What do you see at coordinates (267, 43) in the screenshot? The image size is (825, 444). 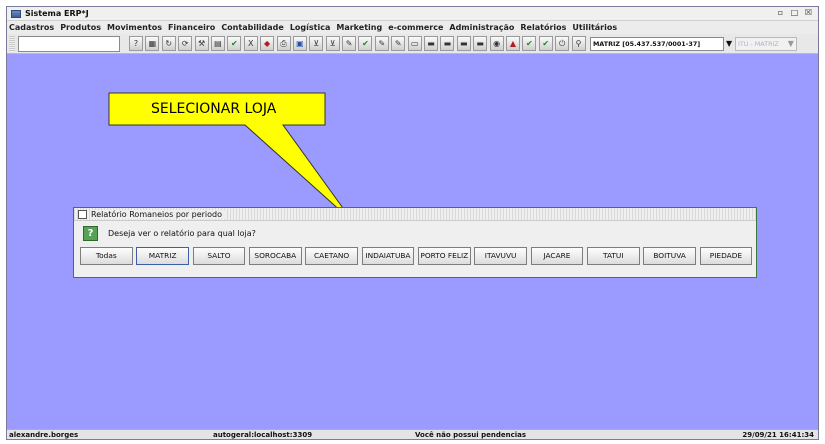 I see `gem-icon: ◆` at bounding box center [267, 43].